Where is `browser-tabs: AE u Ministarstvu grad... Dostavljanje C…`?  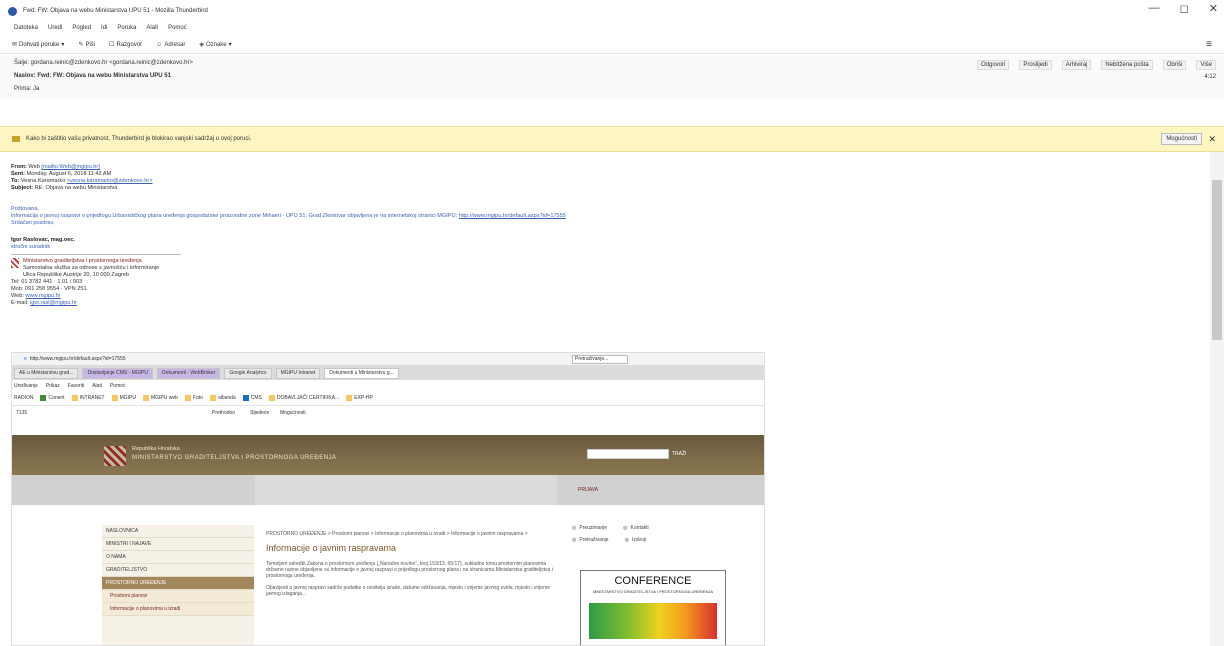
browser-tabs: AE u Ministarstvu grad... Dostavljanje C… is located at coordinates (388, 373).